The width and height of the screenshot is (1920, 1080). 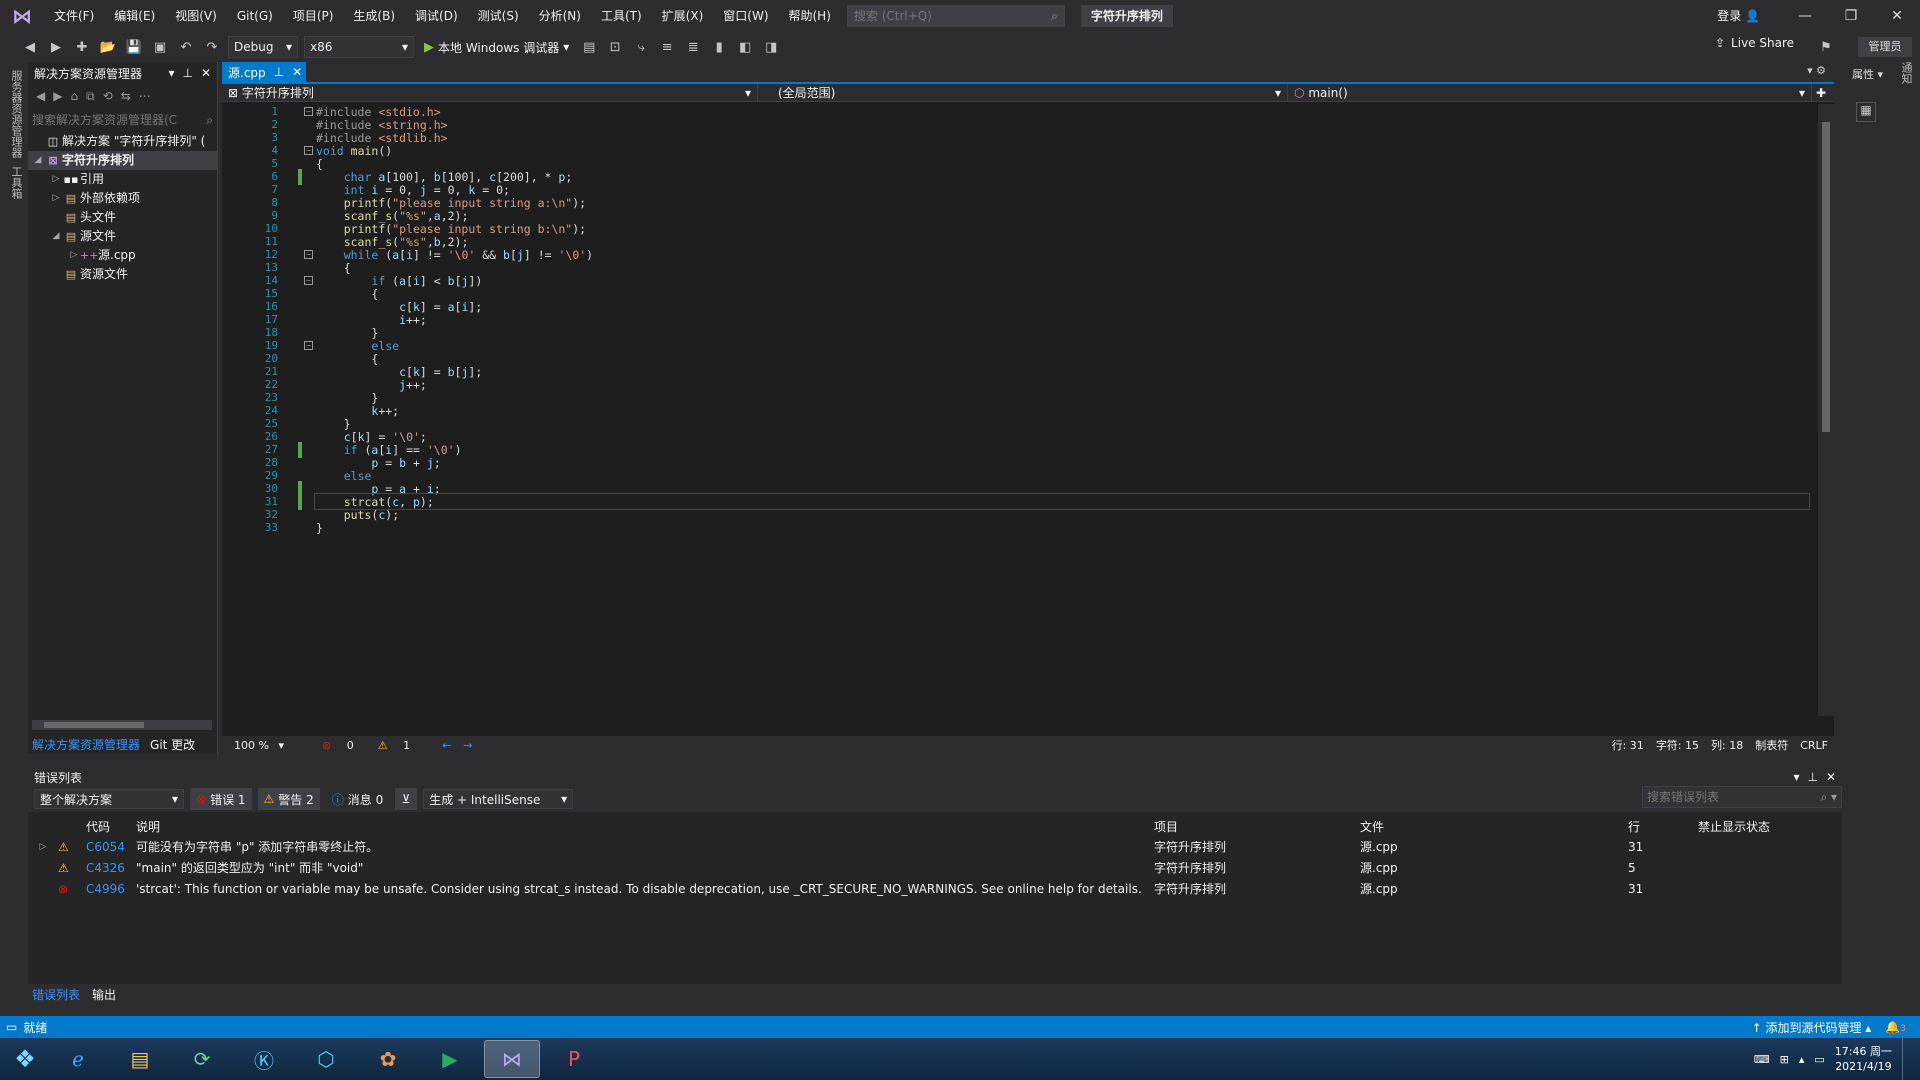 I want to click on clock: 17:46 周一 2021/4/19, so click(x=1863, y=1059).